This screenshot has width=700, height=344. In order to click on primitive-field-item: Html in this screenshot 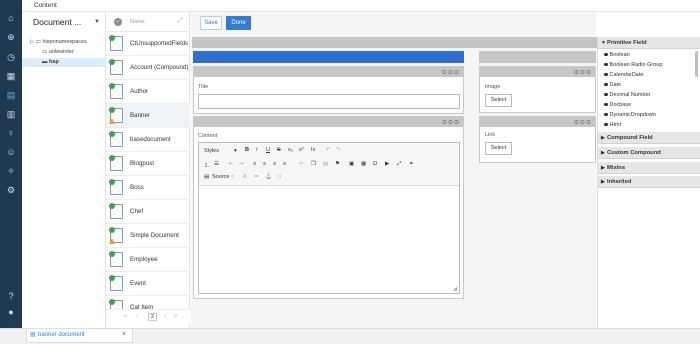, I will do `click(612, 125)`.